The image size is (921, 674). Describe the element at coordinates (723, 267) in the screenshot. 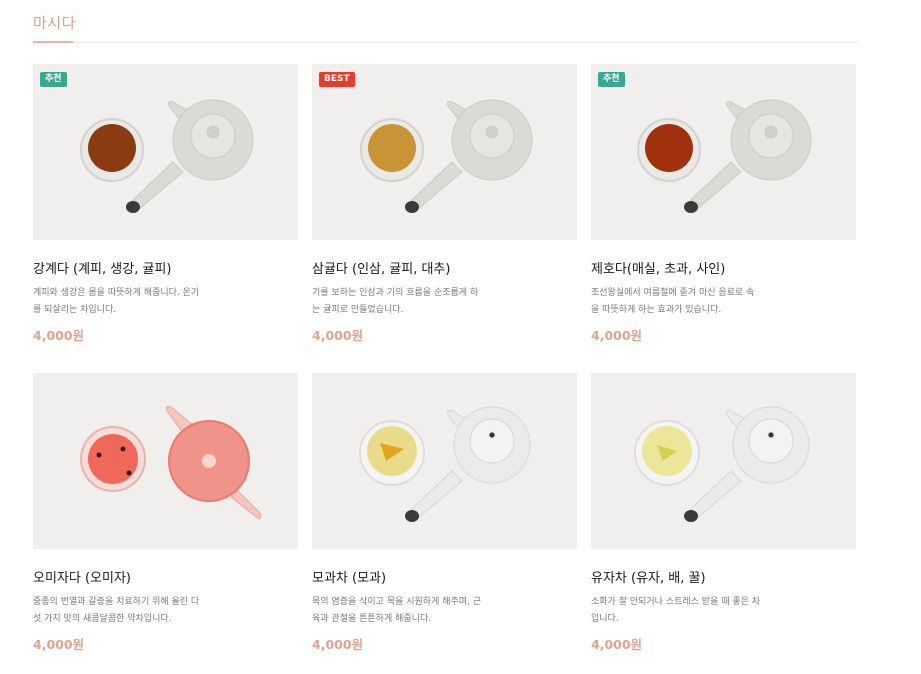

I see `product-name: 제호다(매실, 초과, 사인)` at that location.